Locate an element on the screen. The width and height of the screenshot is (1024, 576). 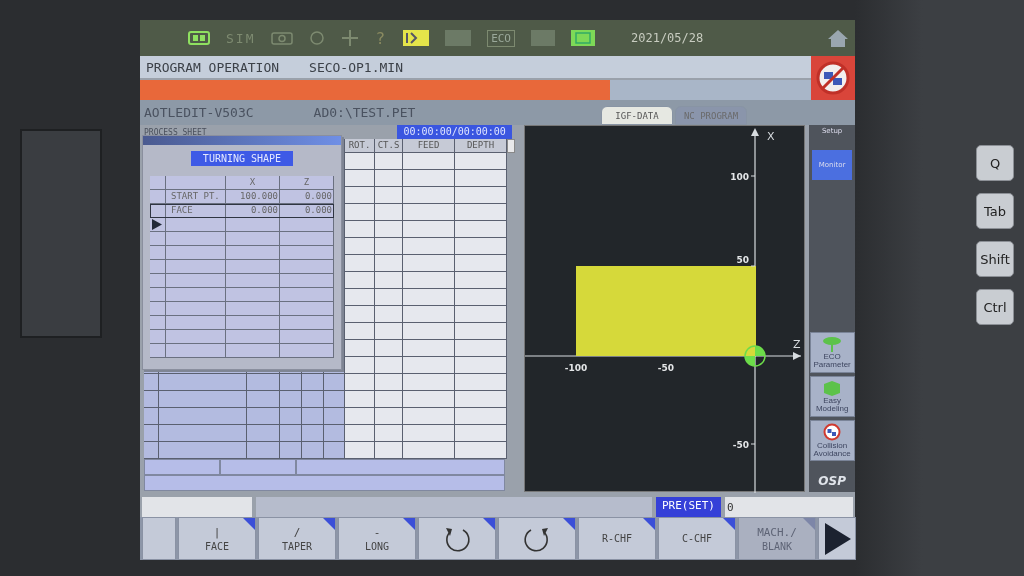
column-header: Z is located at coordinates (307, 183).